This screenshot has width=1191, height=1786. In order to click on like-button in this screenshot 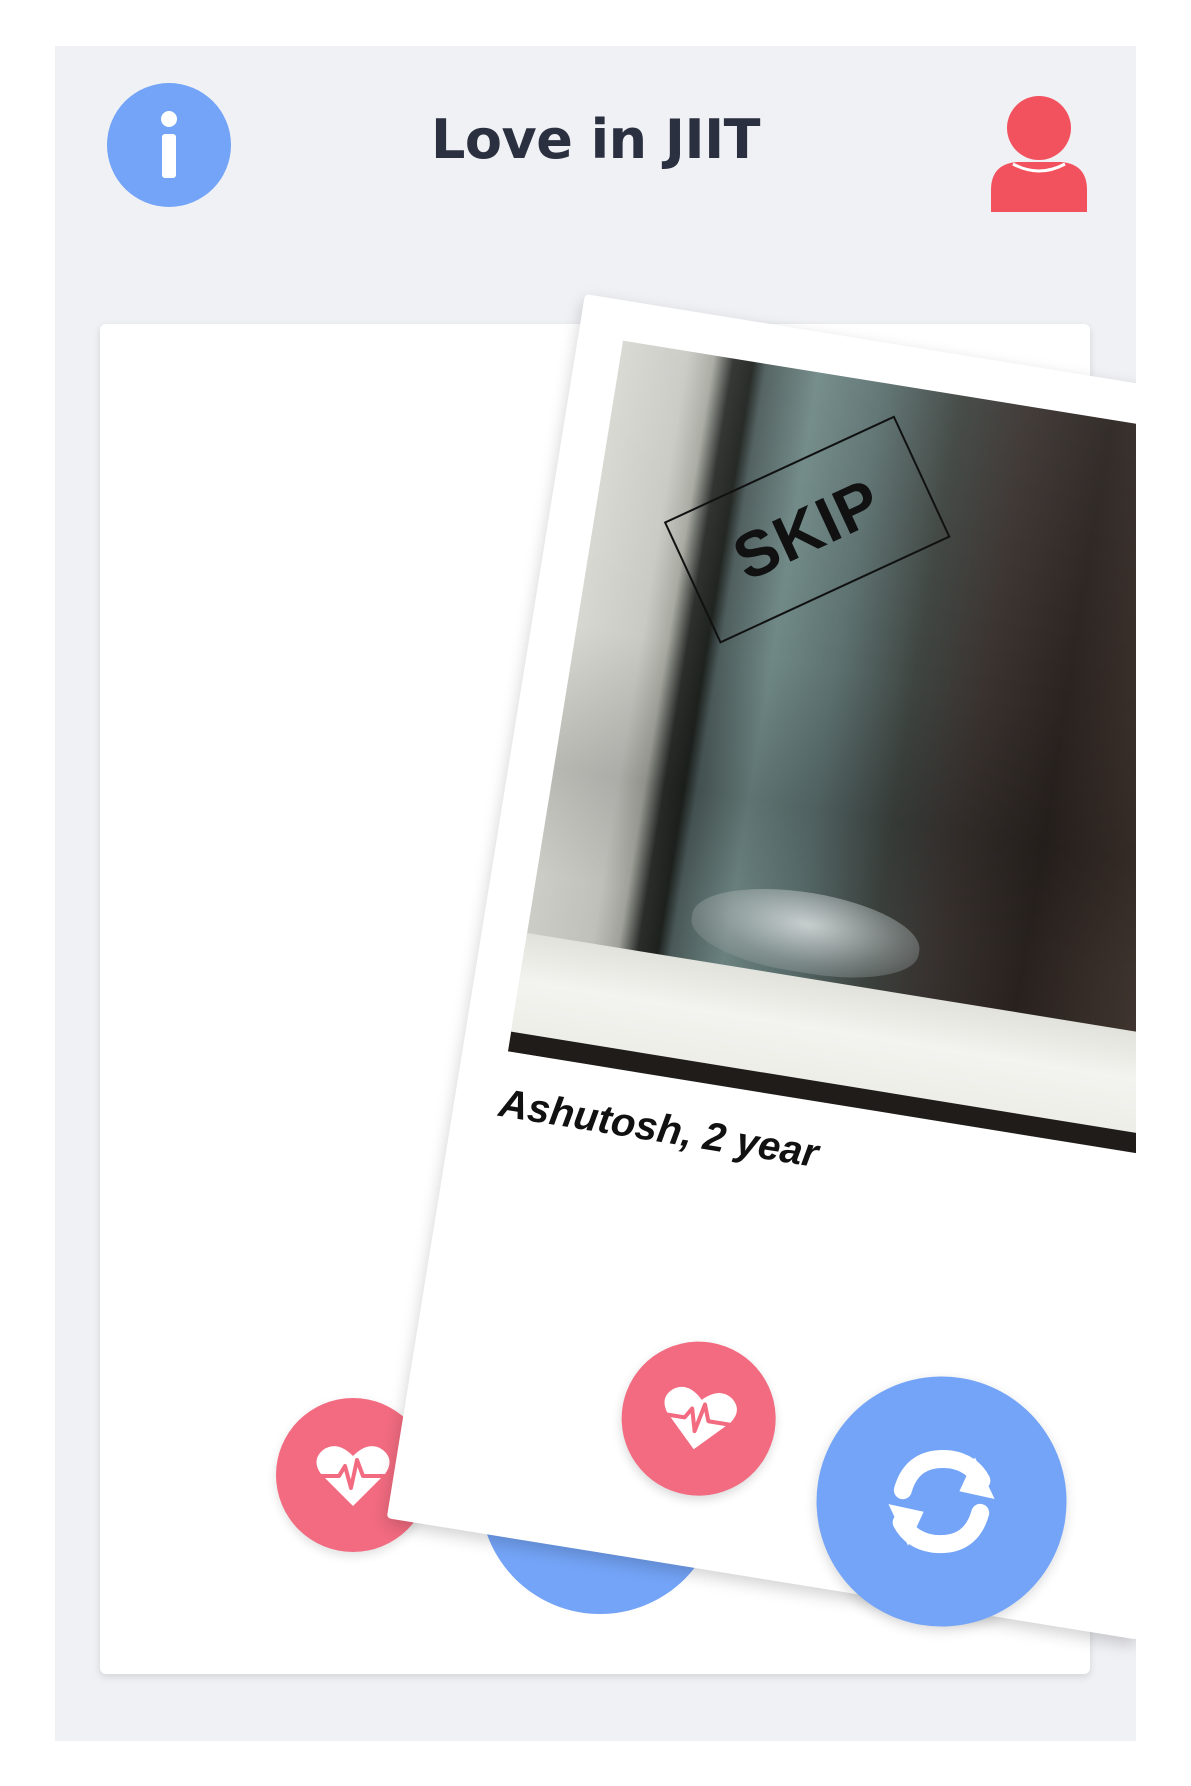, I will do `click(698, 1418)`.